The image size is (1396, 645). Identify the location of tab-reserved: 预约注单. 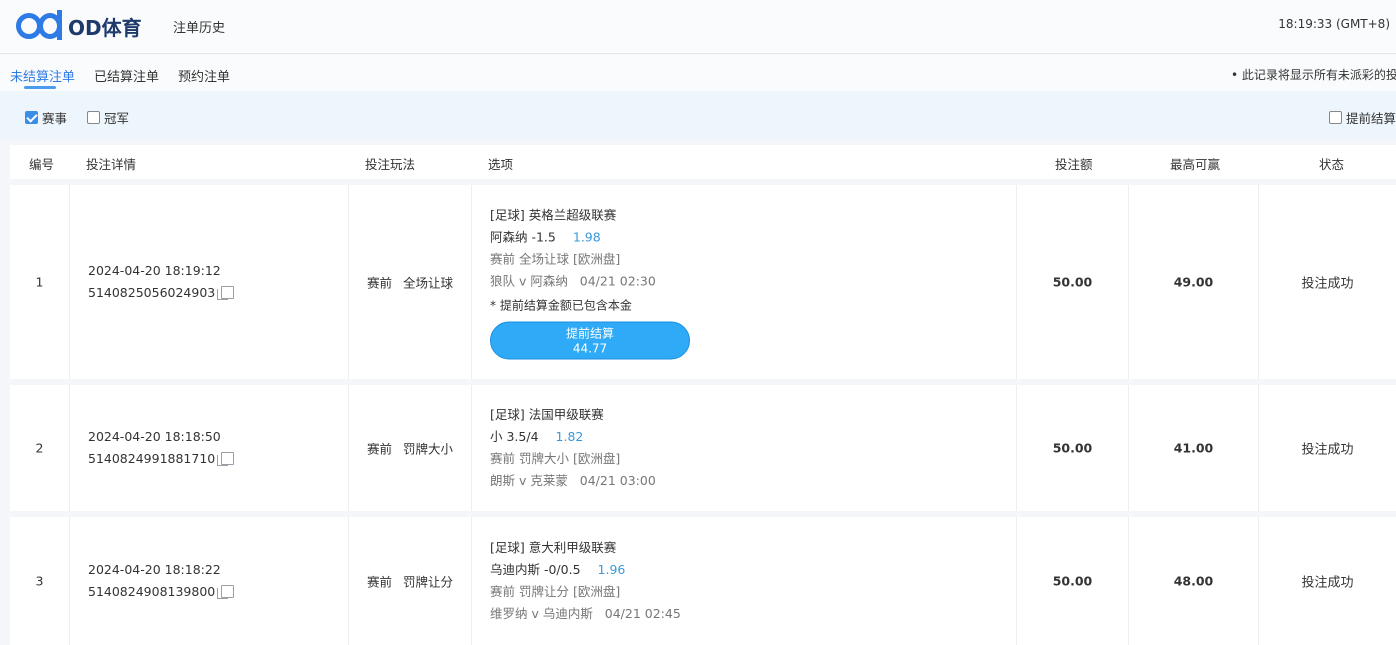
(204, 75).